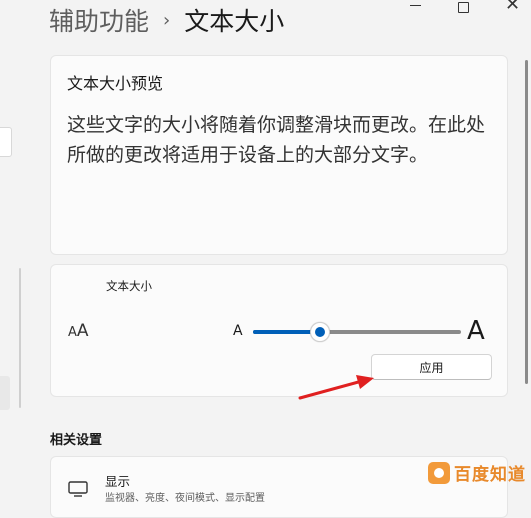  I want to click on breadcrumb: 辅助功能 › 文本大小, so click(166, 20).